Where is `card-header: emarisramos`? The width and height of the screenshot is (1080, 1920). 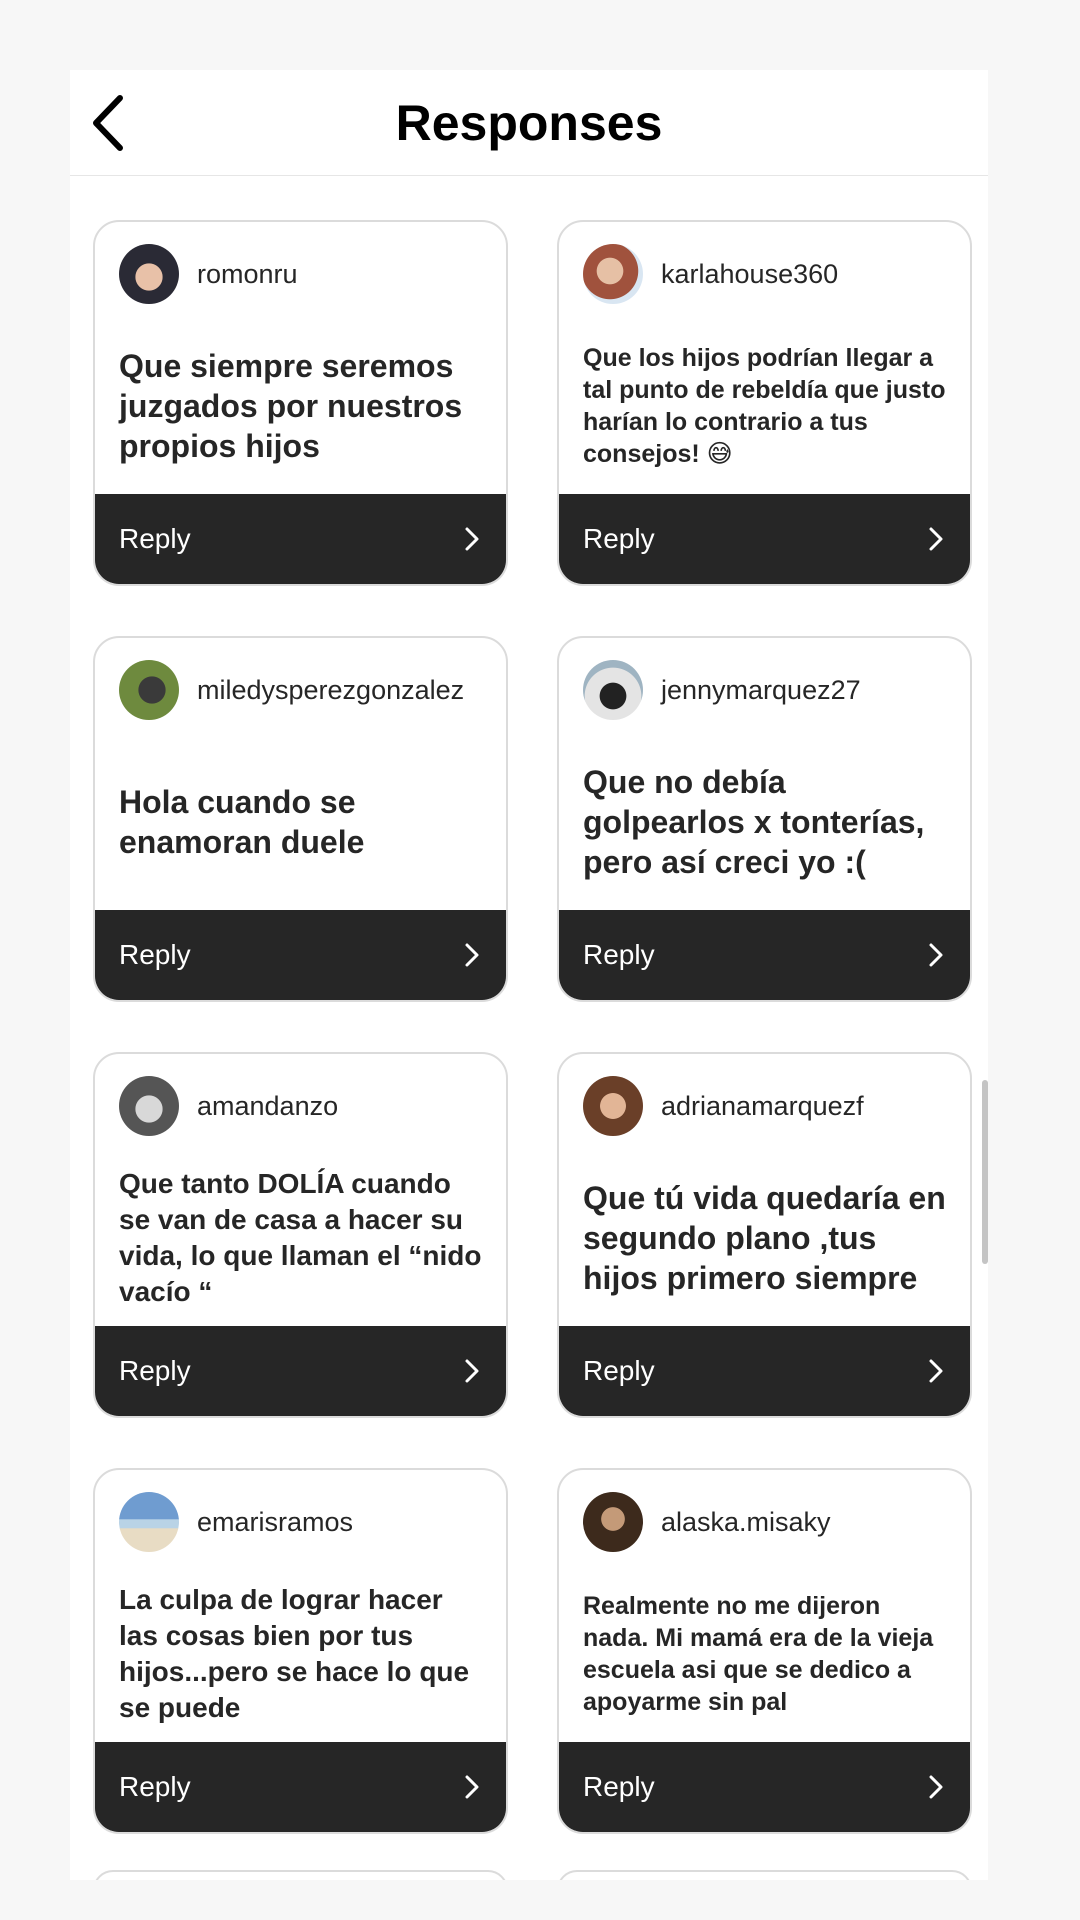 card-header: emarisramos is located at coordinates (300, 1518).